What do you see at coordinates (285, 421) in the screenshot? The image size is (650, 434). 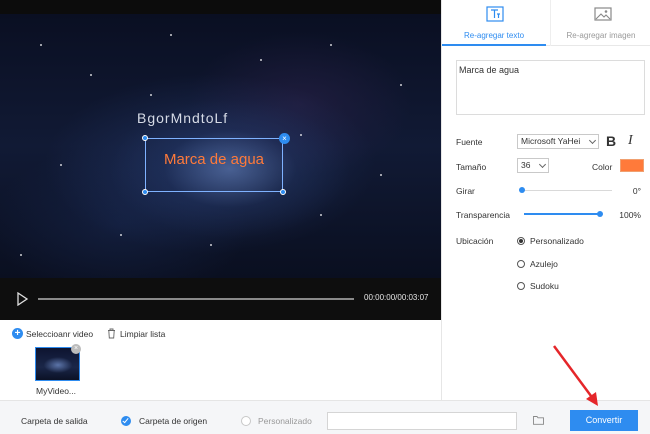 I see `custom-folder-label: Personalizado` at bounding box center [285, 421].